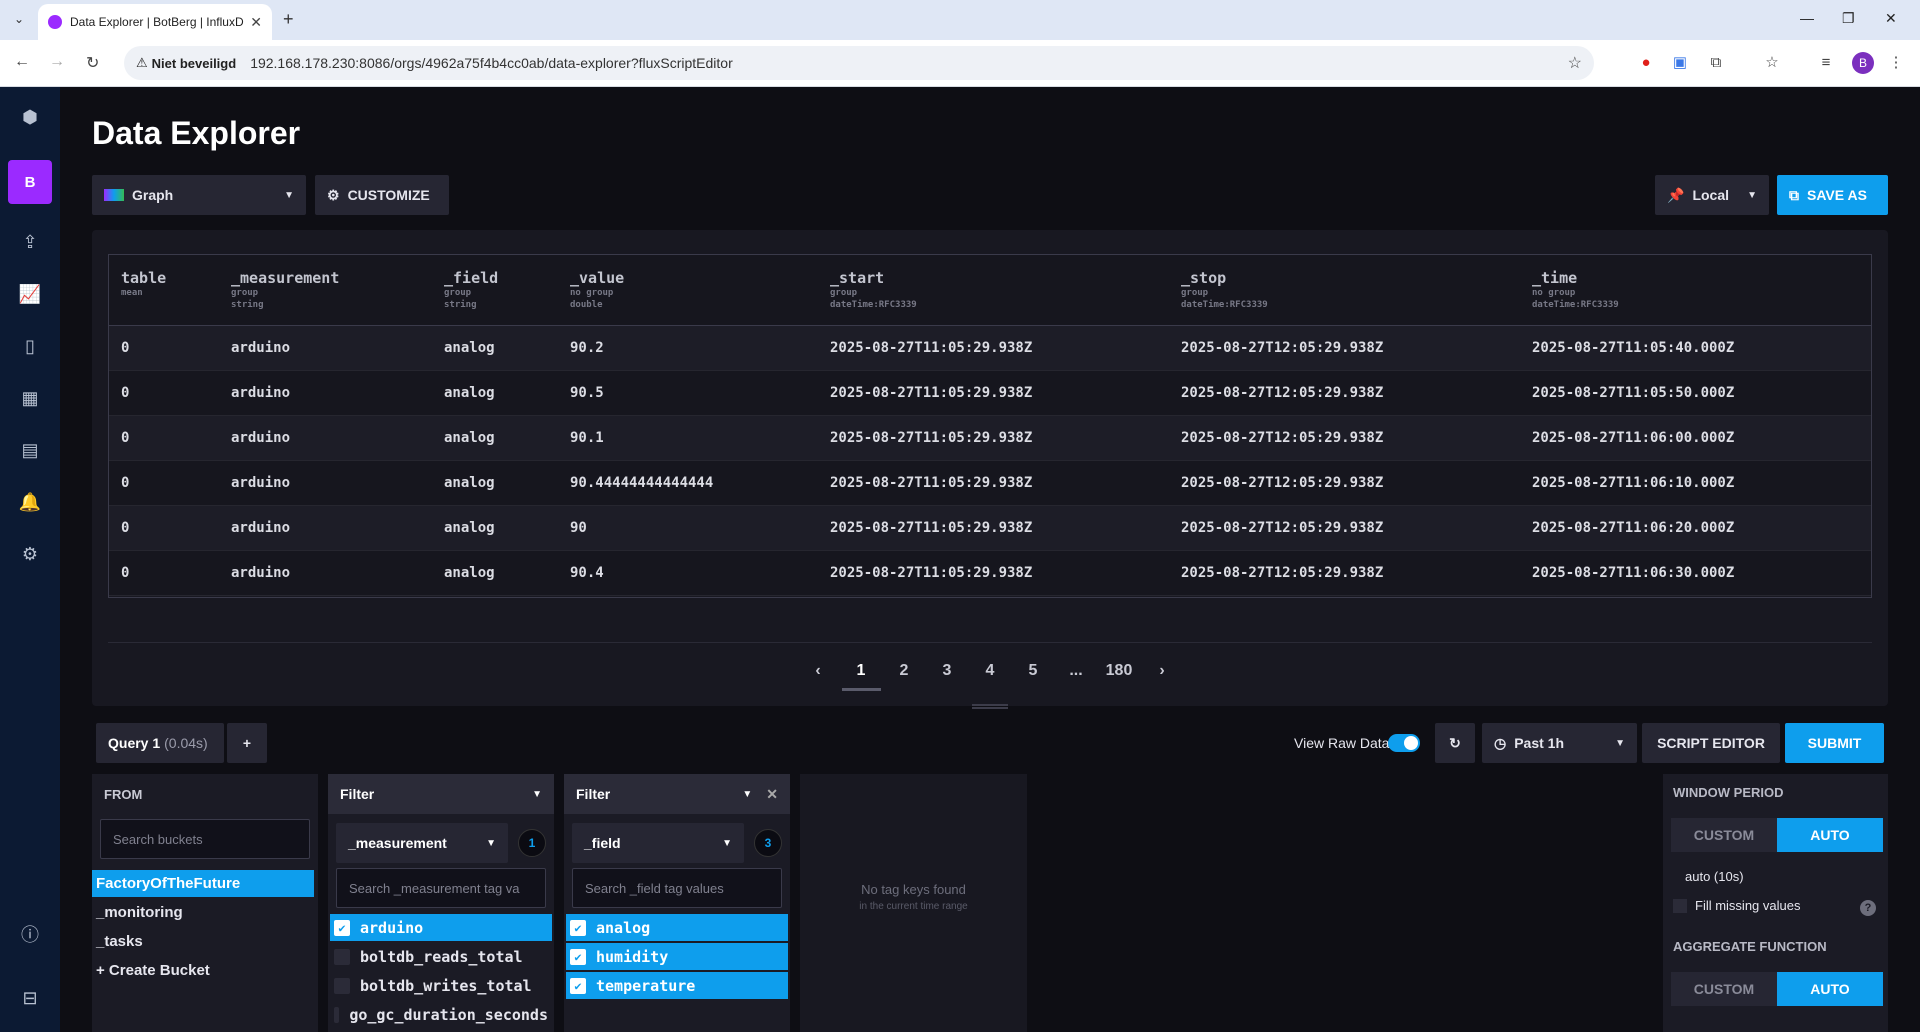  I want to click on restore-icon: ❐, so click(1848, 18).